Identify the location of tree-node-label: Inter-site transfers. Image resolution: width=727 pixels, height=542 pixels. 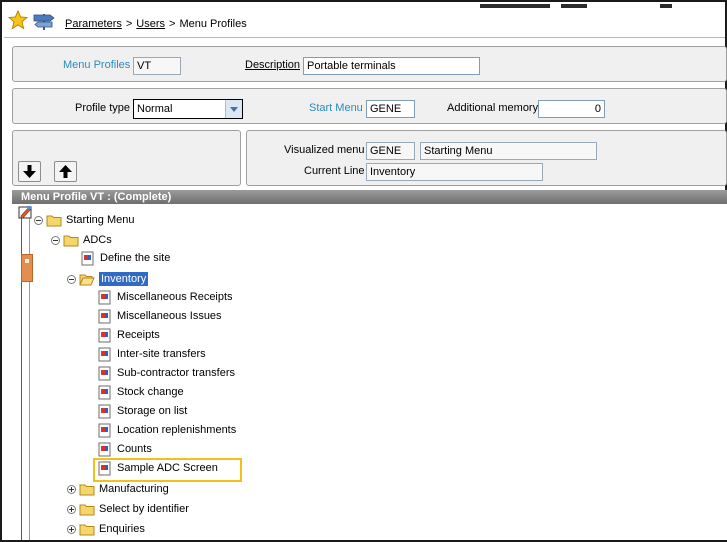
(161, 354).